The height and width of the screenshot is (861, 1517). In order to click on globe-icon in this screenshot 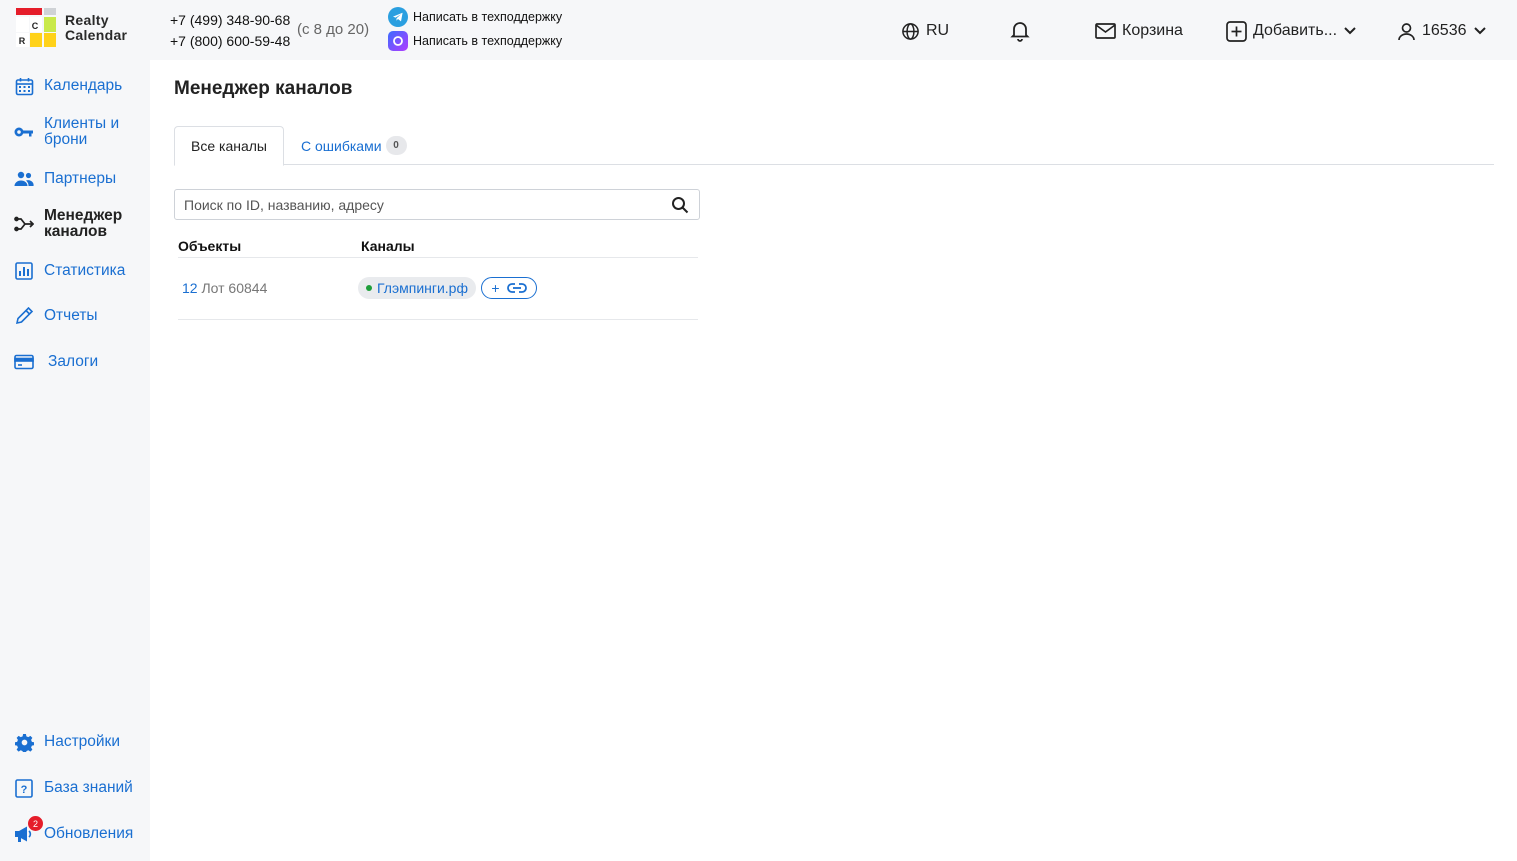, I will do `click(910, 31)`.